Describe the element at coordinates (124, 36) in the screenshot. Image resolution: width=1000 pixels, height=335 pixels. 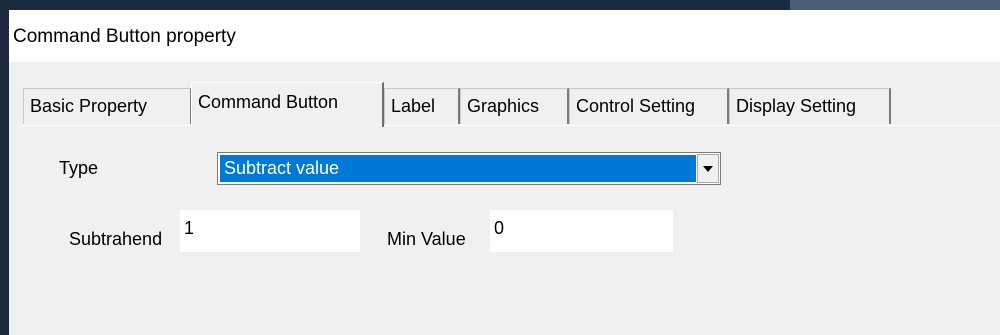
I see `dialog-title: Command Button property` at that location.